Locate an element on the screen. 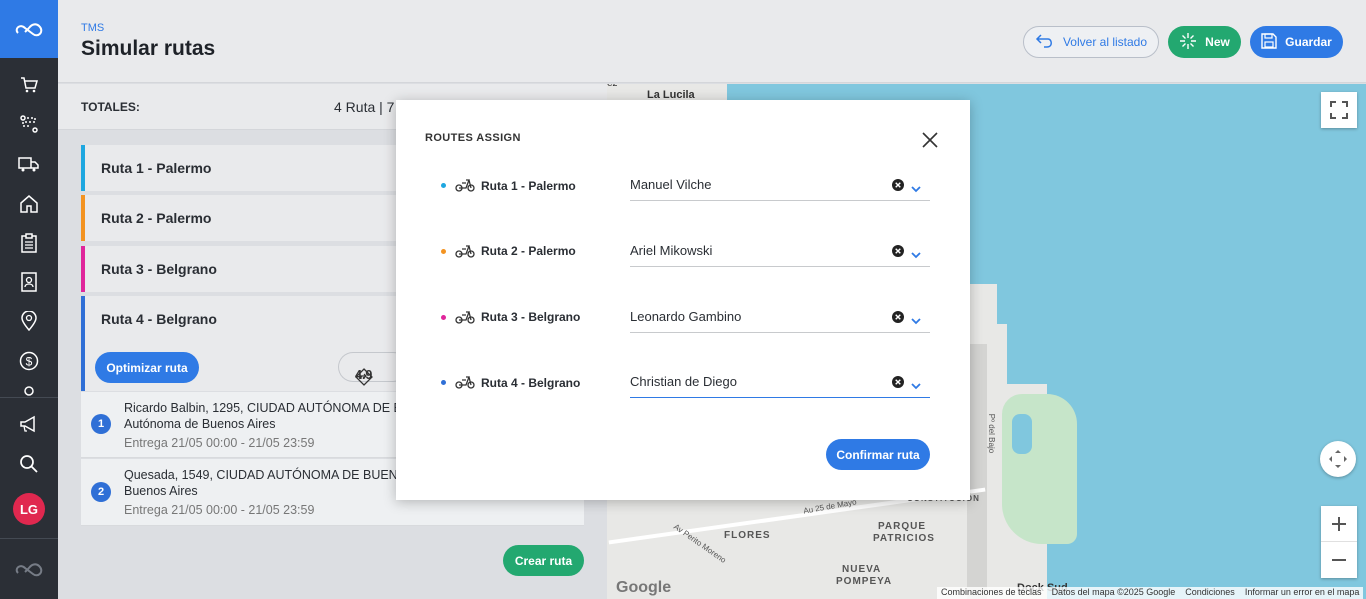 The image size is (1366, 599). breadcrumb: TMS is located at coordinates (92, 28).